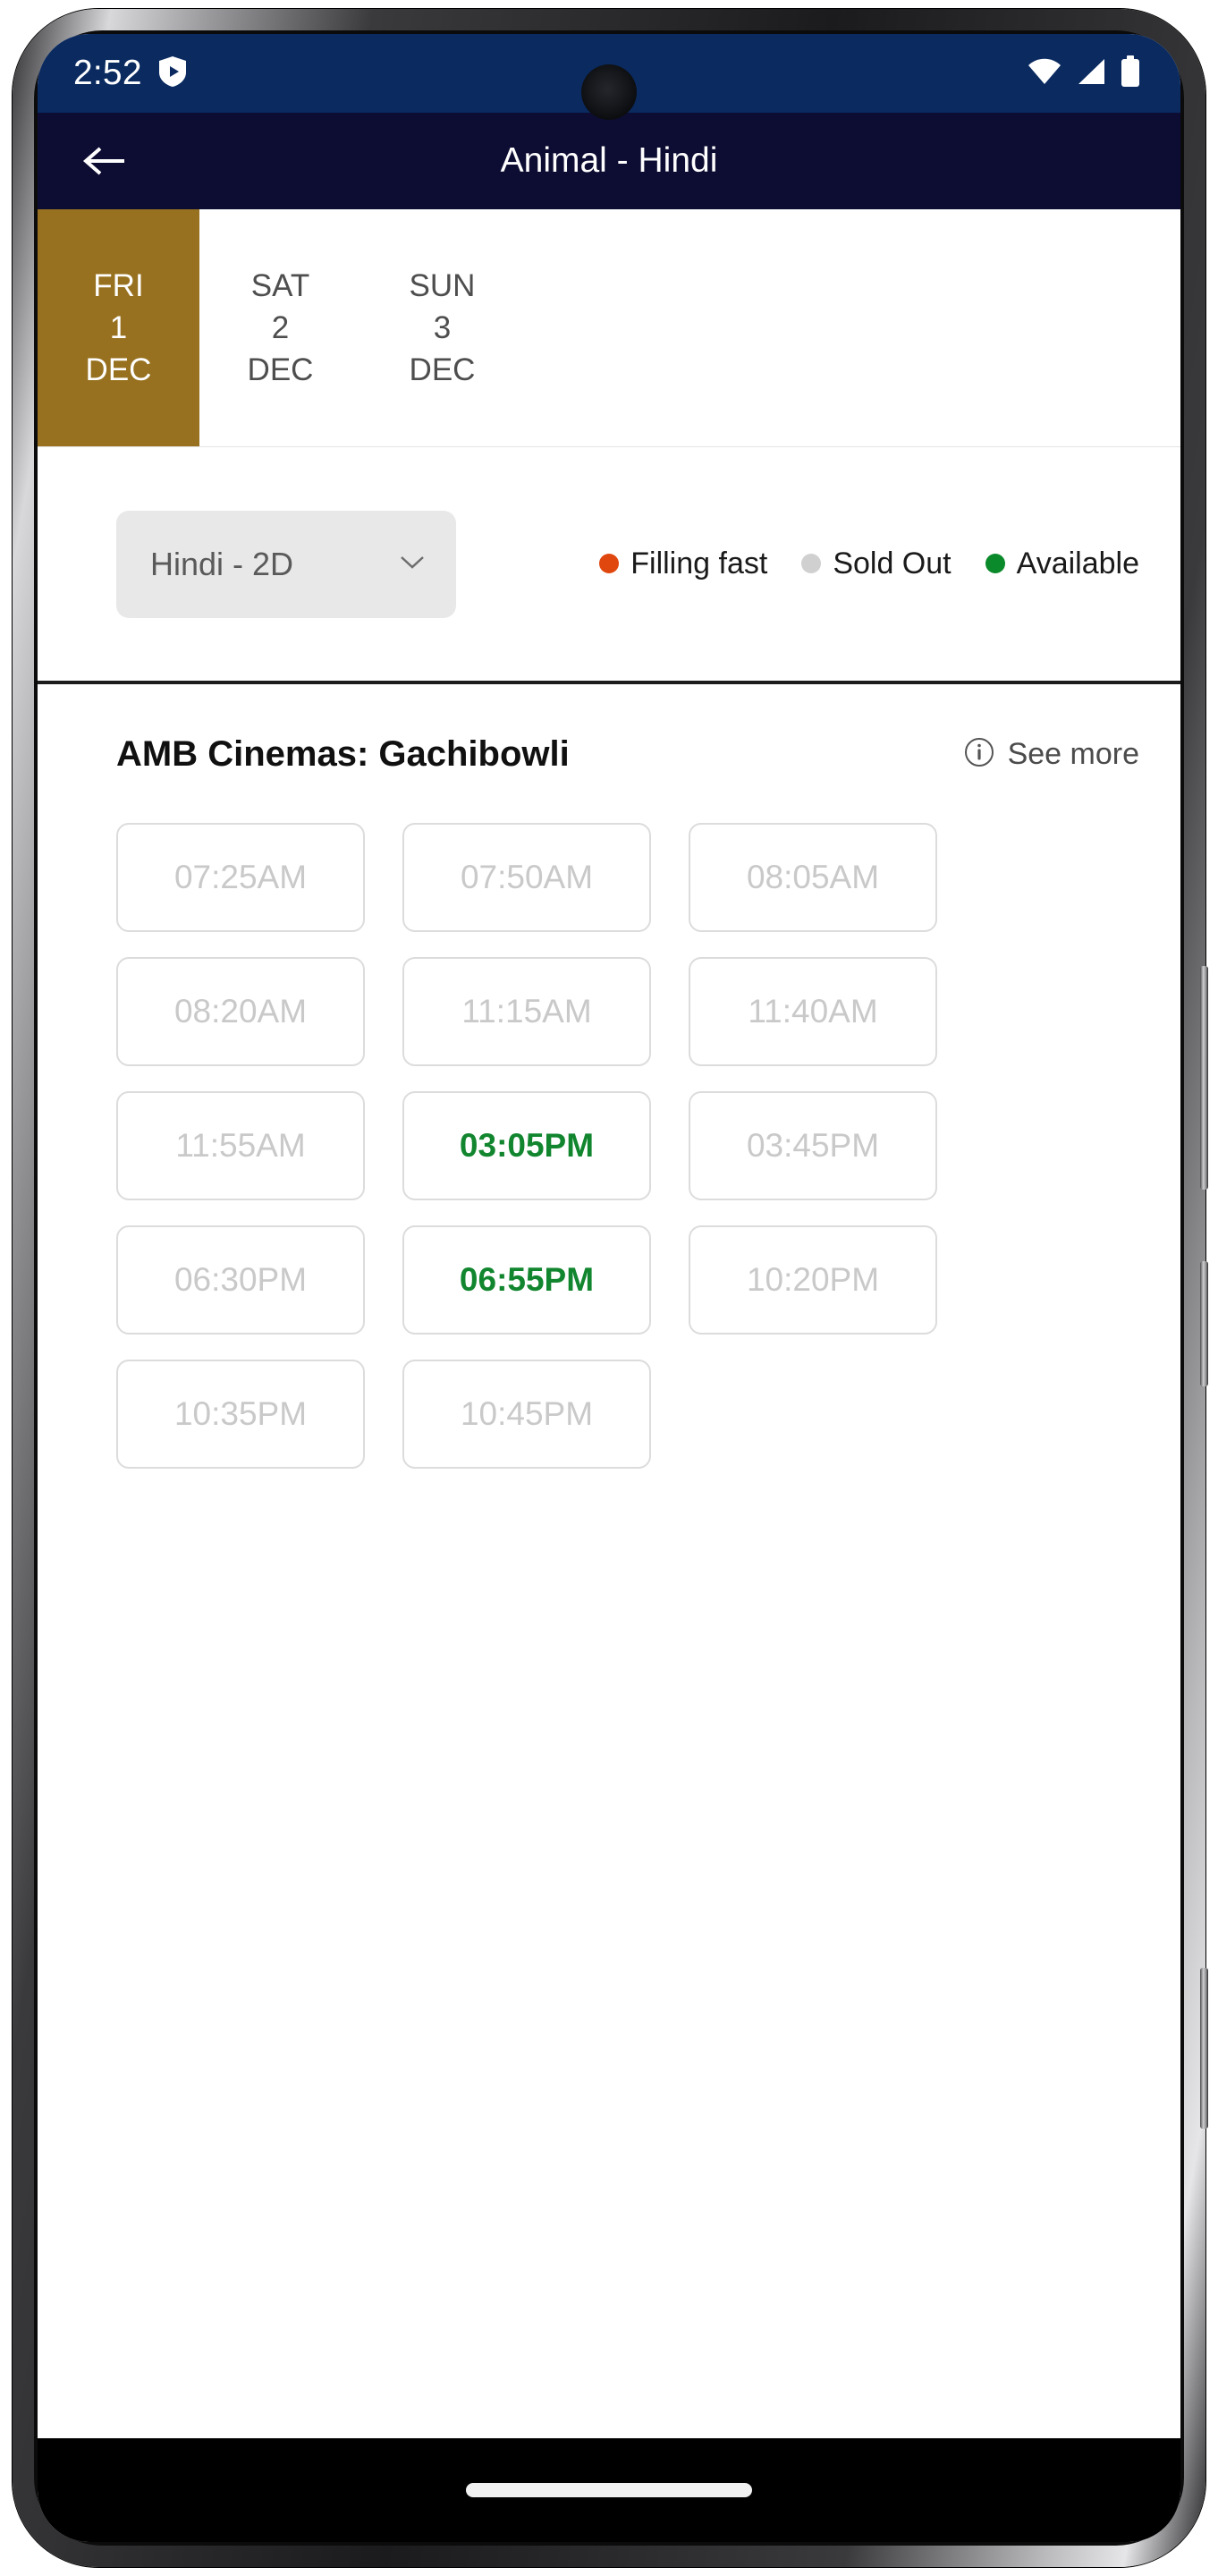 The image size is (1218, 2576). What do you see at coordinates (526, 1145) in the screenshot?
I see `showtime-button: 03:05PM` at bounding box center [526, 1145].